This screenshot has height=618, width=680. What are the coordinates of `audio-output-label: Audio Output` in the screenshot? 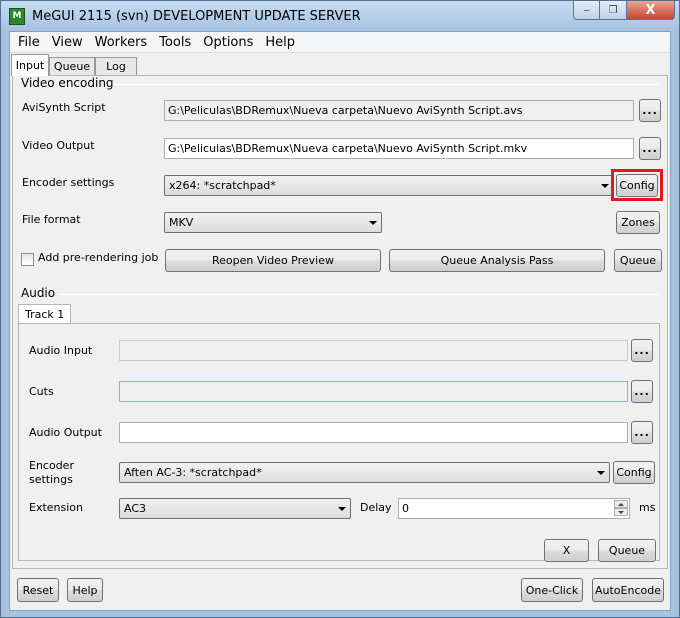 It's located at (65, 432).